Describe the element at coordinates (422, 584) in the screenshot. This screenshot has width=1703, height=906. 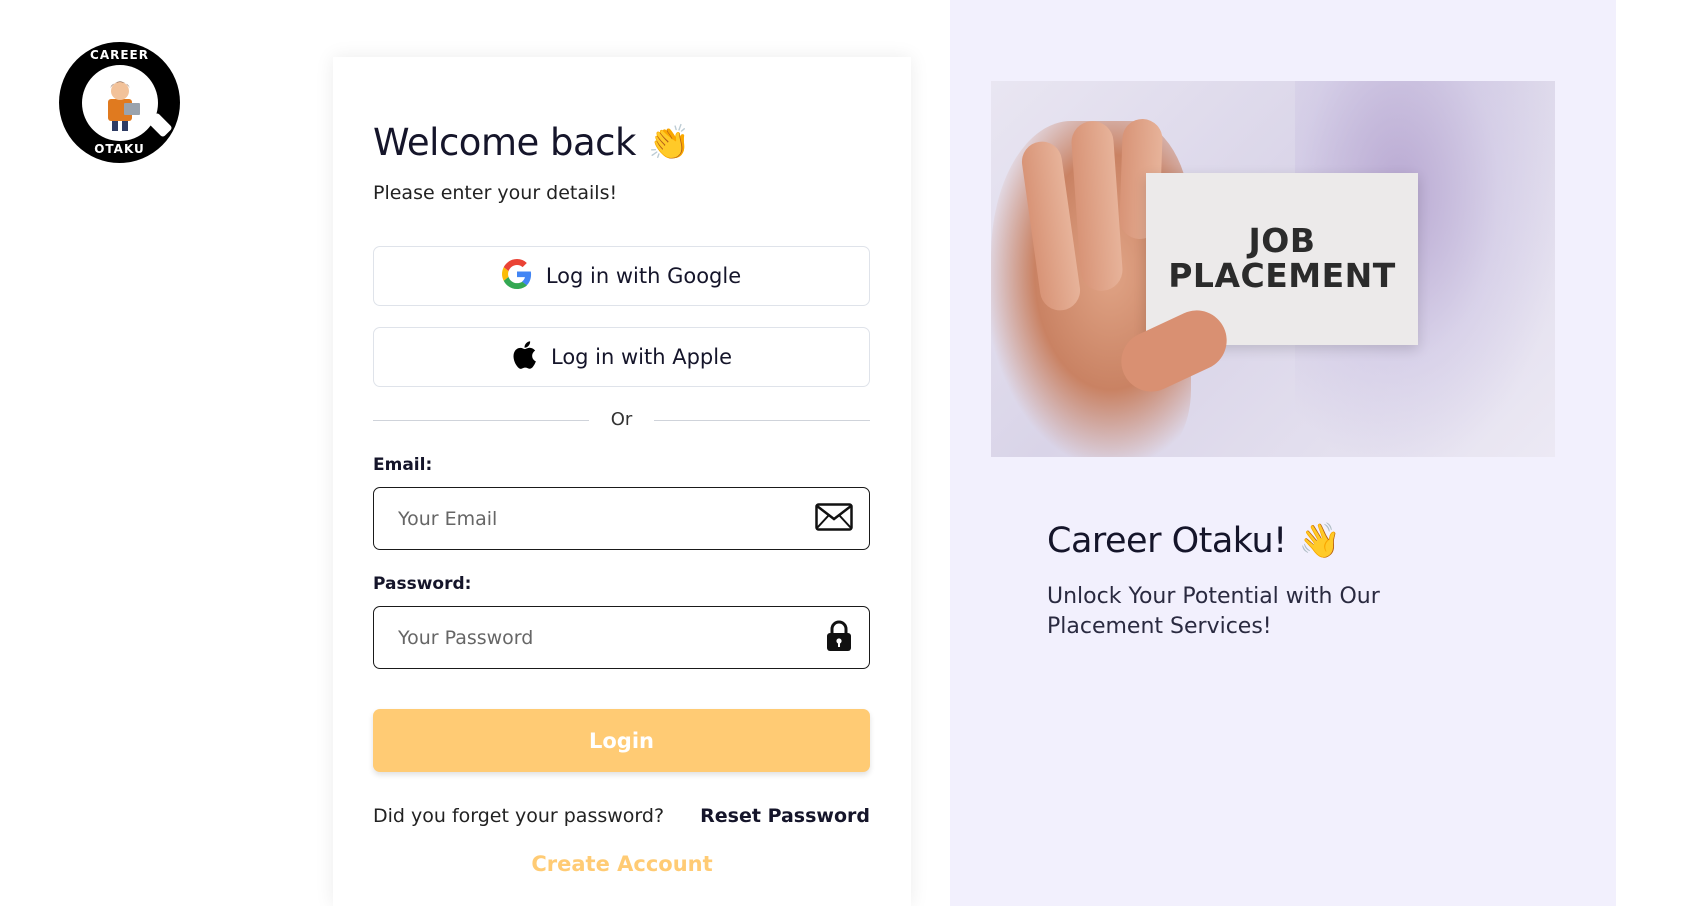
I see `password-label: Password:` at that location.